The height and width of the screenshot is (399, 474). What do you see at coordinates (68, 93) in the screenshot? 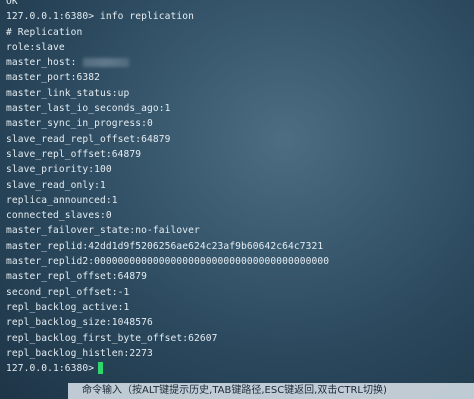
I see `output-line: master_link_status:up` at bounding box center [68, 93].